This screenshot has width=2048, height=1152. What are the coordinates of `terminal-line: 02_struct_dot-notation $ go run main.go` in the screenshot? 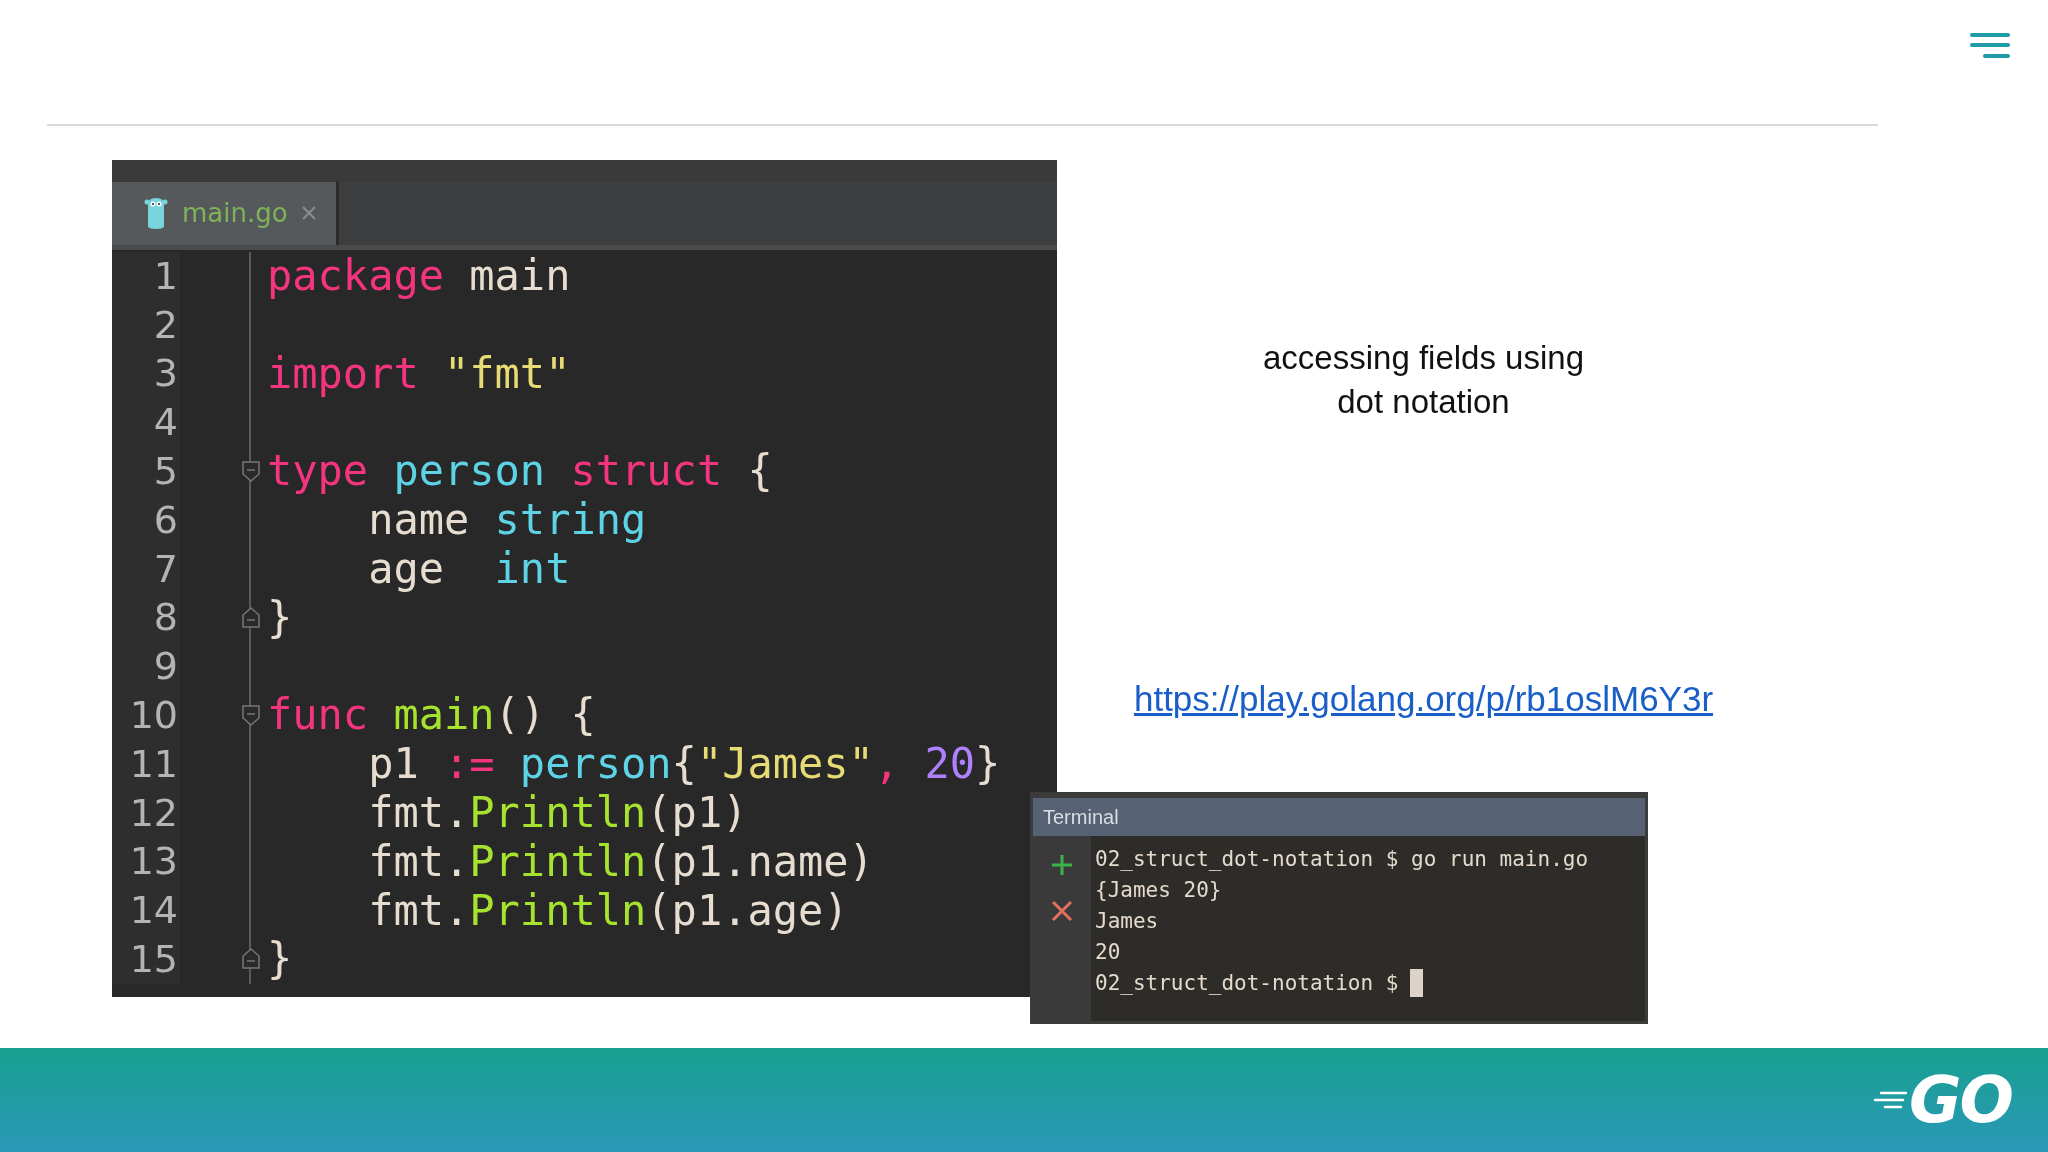 It's located at (1342, 859).